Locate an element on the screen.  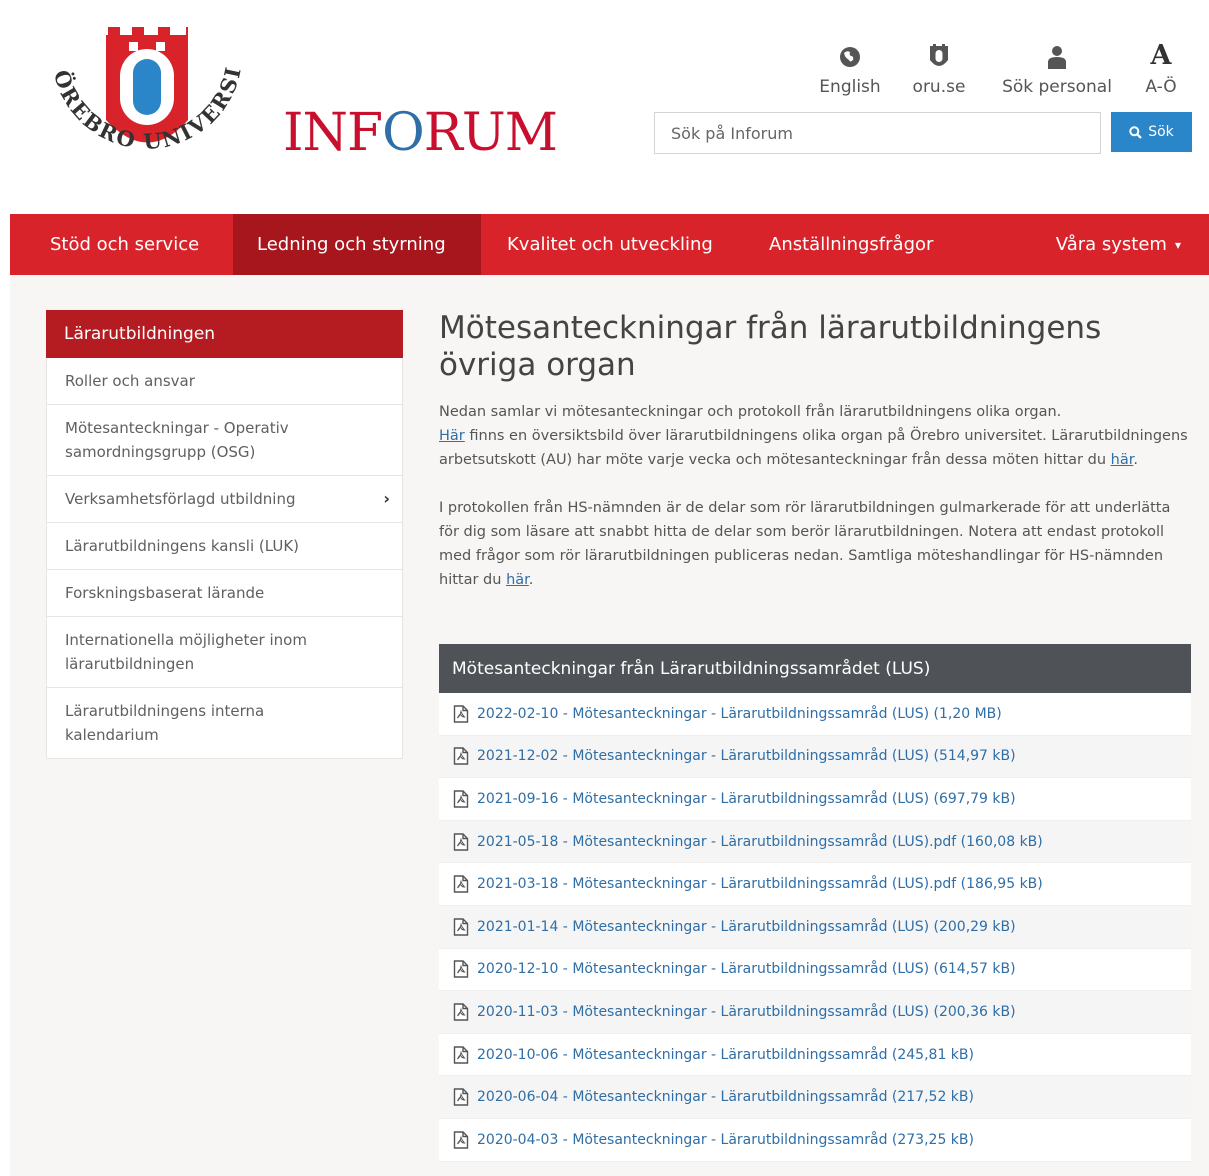
chevron-right-icon: › is located at coordinates (386, 499).